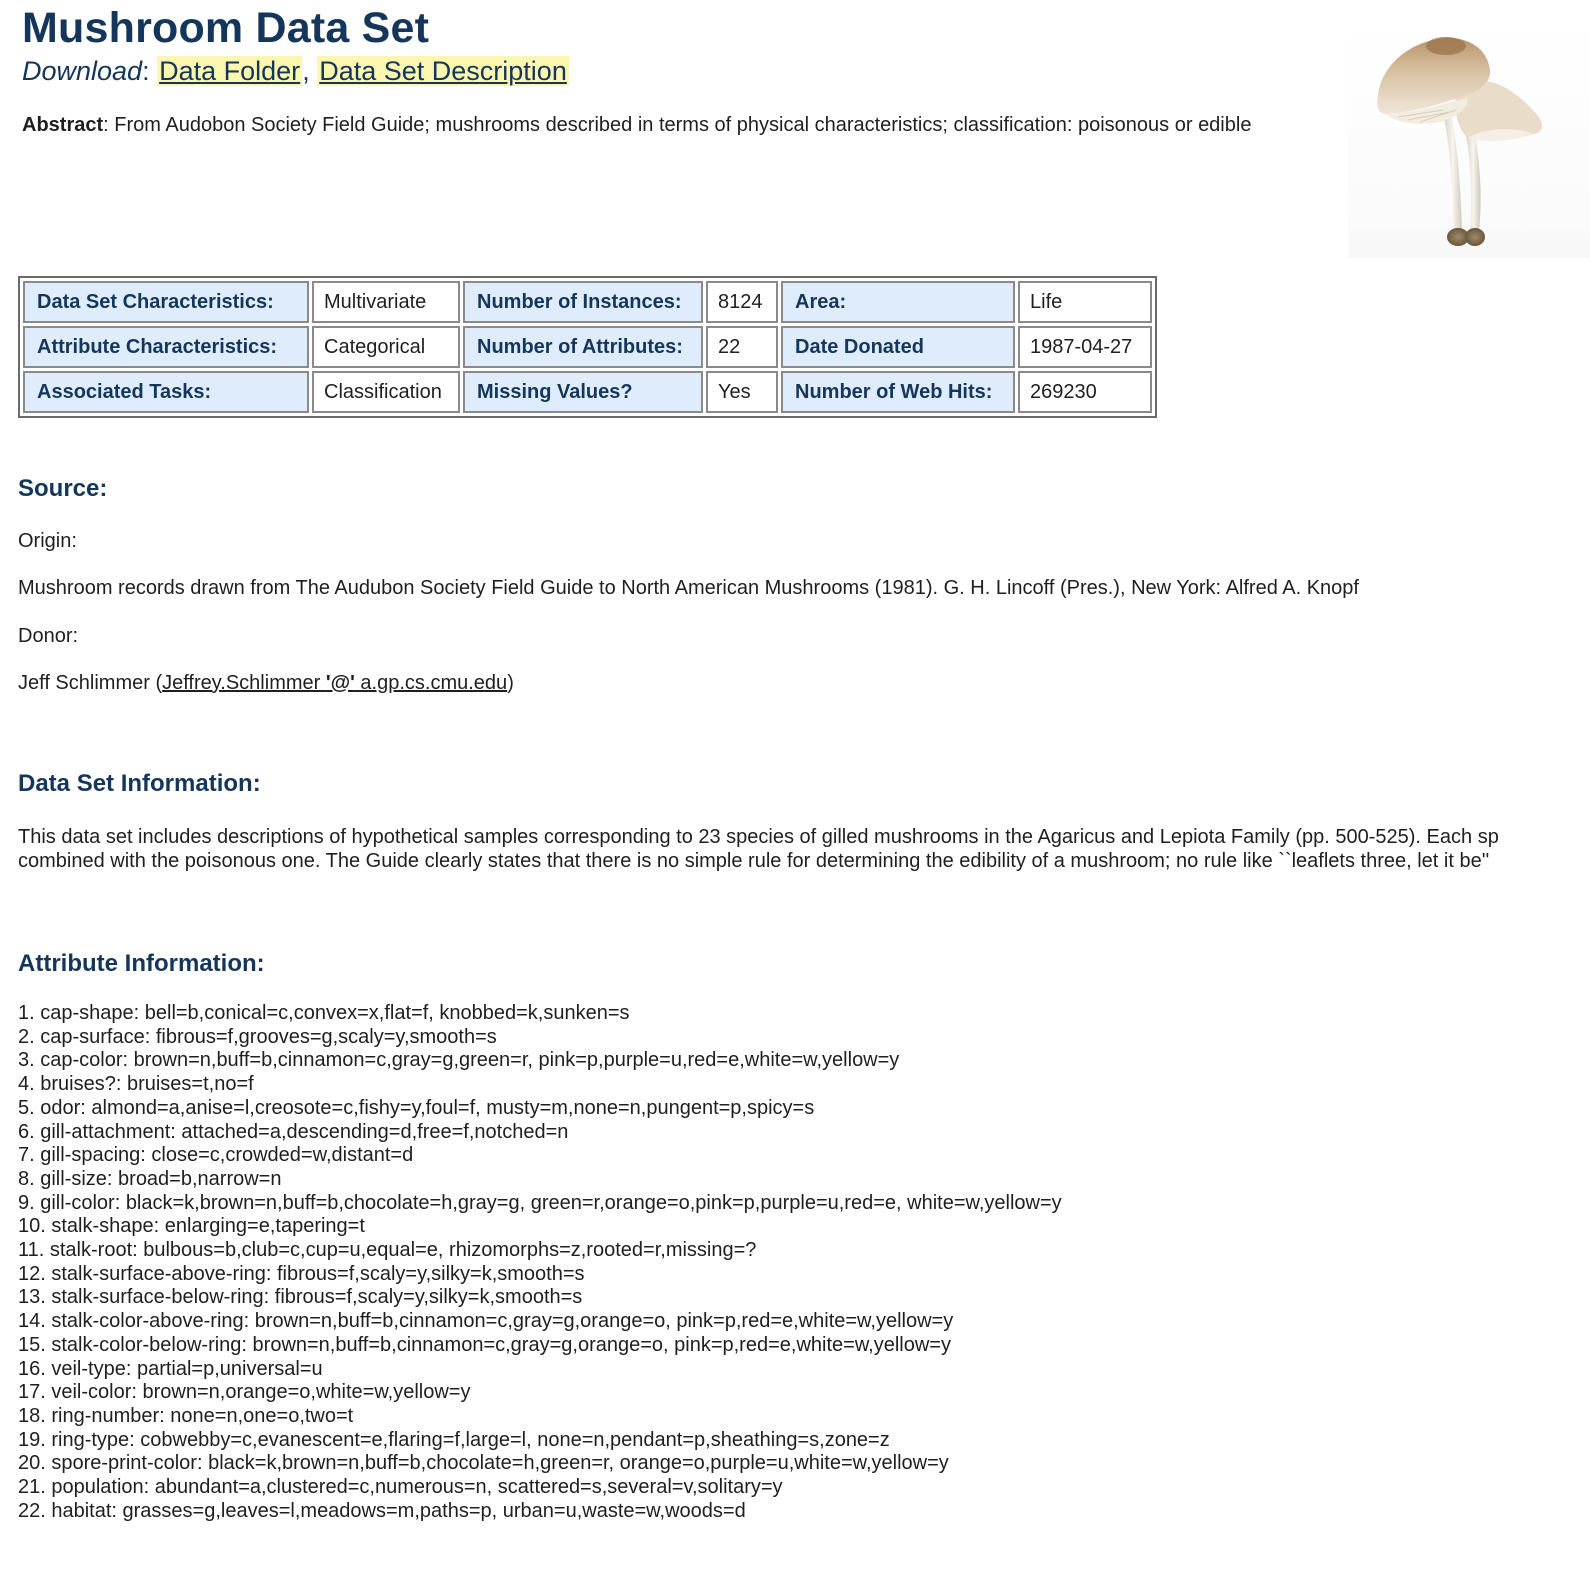 Image resolution: width=1590 pixels, height=1572 pixels. What do you see at coordinates (63, 488) in the screenshot?
I see `source-heading: Source:` at bounding box center [63, 488].